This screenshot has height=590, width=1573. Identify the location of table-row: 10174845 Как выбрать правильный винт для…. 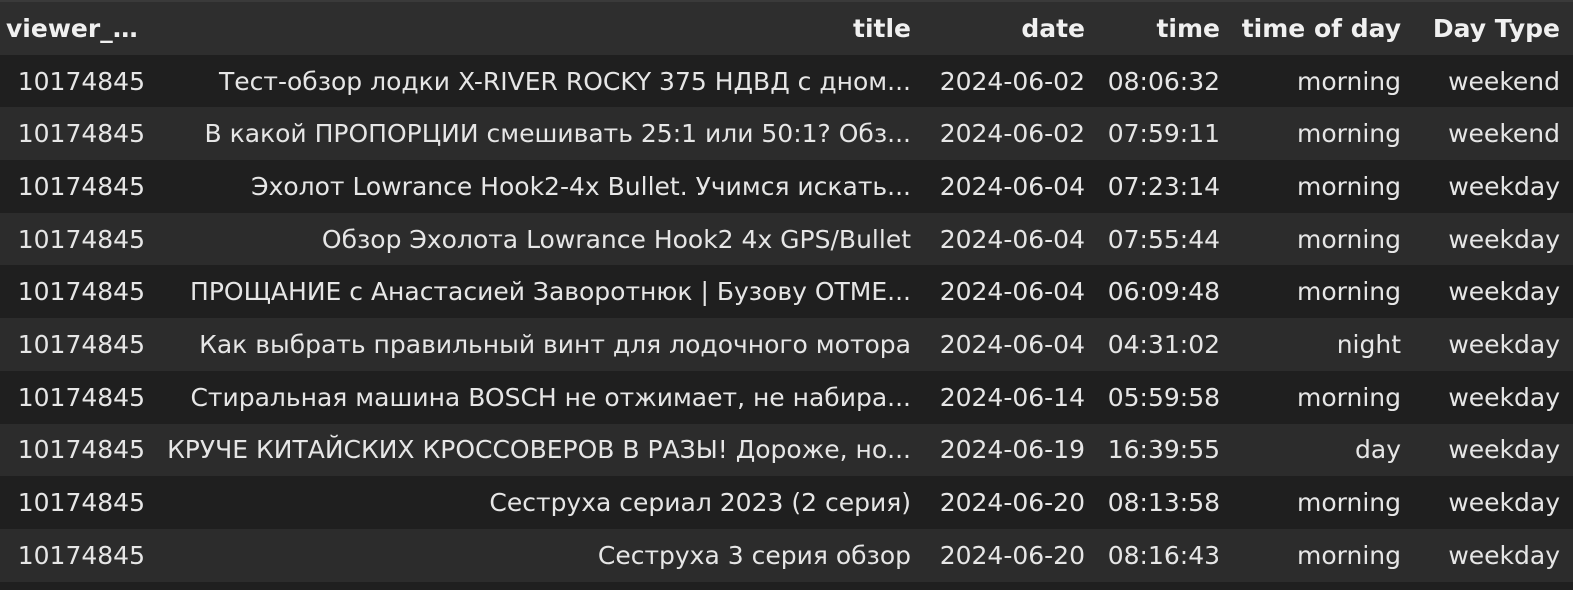
(786, 344).